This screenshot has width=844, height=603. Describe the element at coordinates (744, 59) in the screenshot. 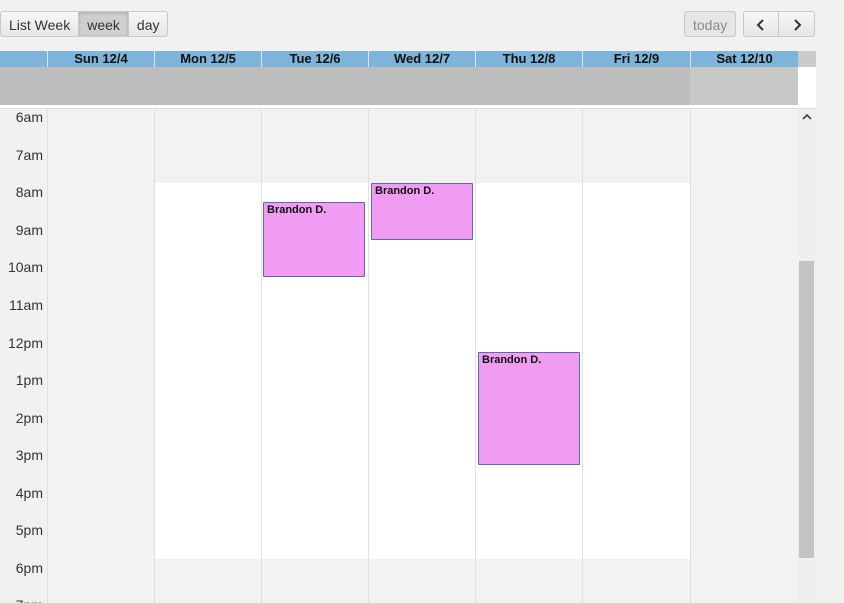

I see `day-header: Sat 12/10` at that location.